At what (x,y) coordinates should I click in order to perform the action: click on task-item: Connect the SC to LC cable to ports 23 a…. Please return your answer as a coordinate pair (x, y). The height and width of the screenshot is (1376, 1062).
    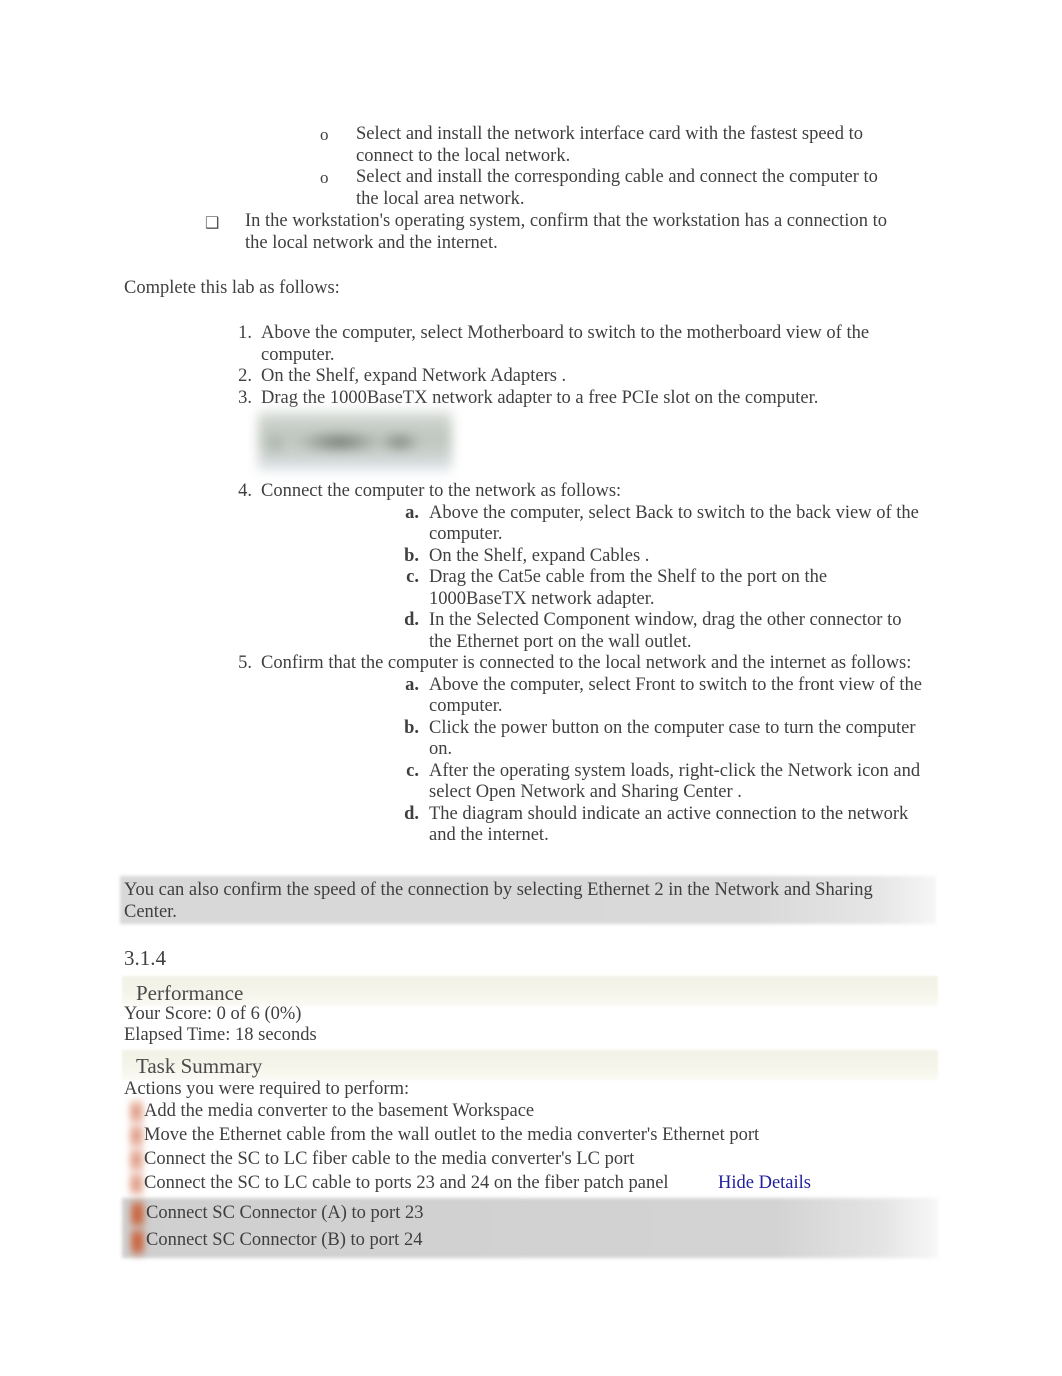
    Looking at the image, I should click on (406, 1183).